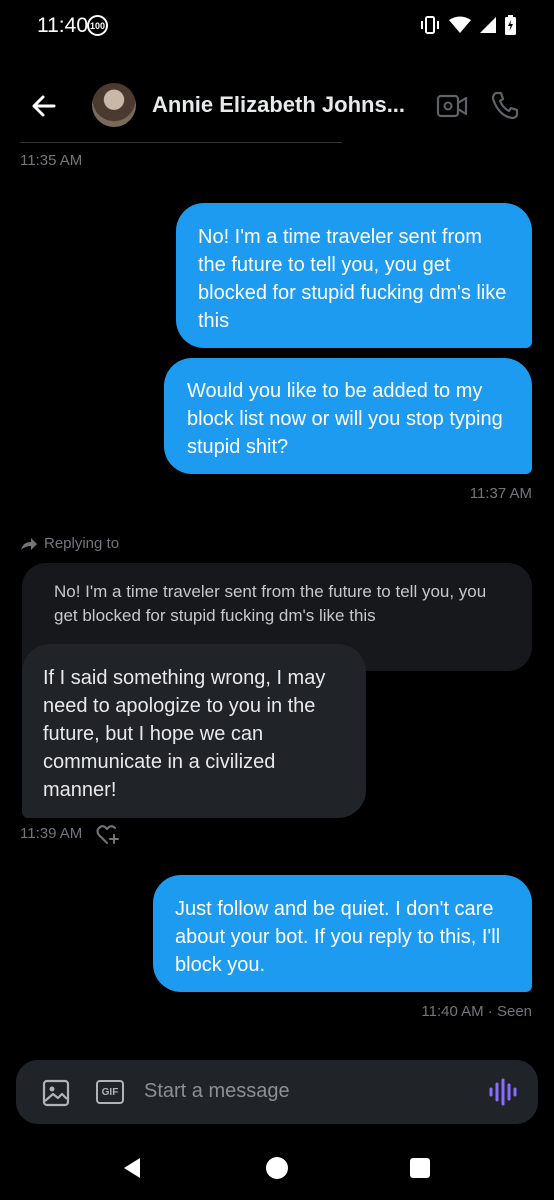 The height and width of the screenshot is (1200, 554). I want to click on gif-label: GIF, so click(110, 1092).